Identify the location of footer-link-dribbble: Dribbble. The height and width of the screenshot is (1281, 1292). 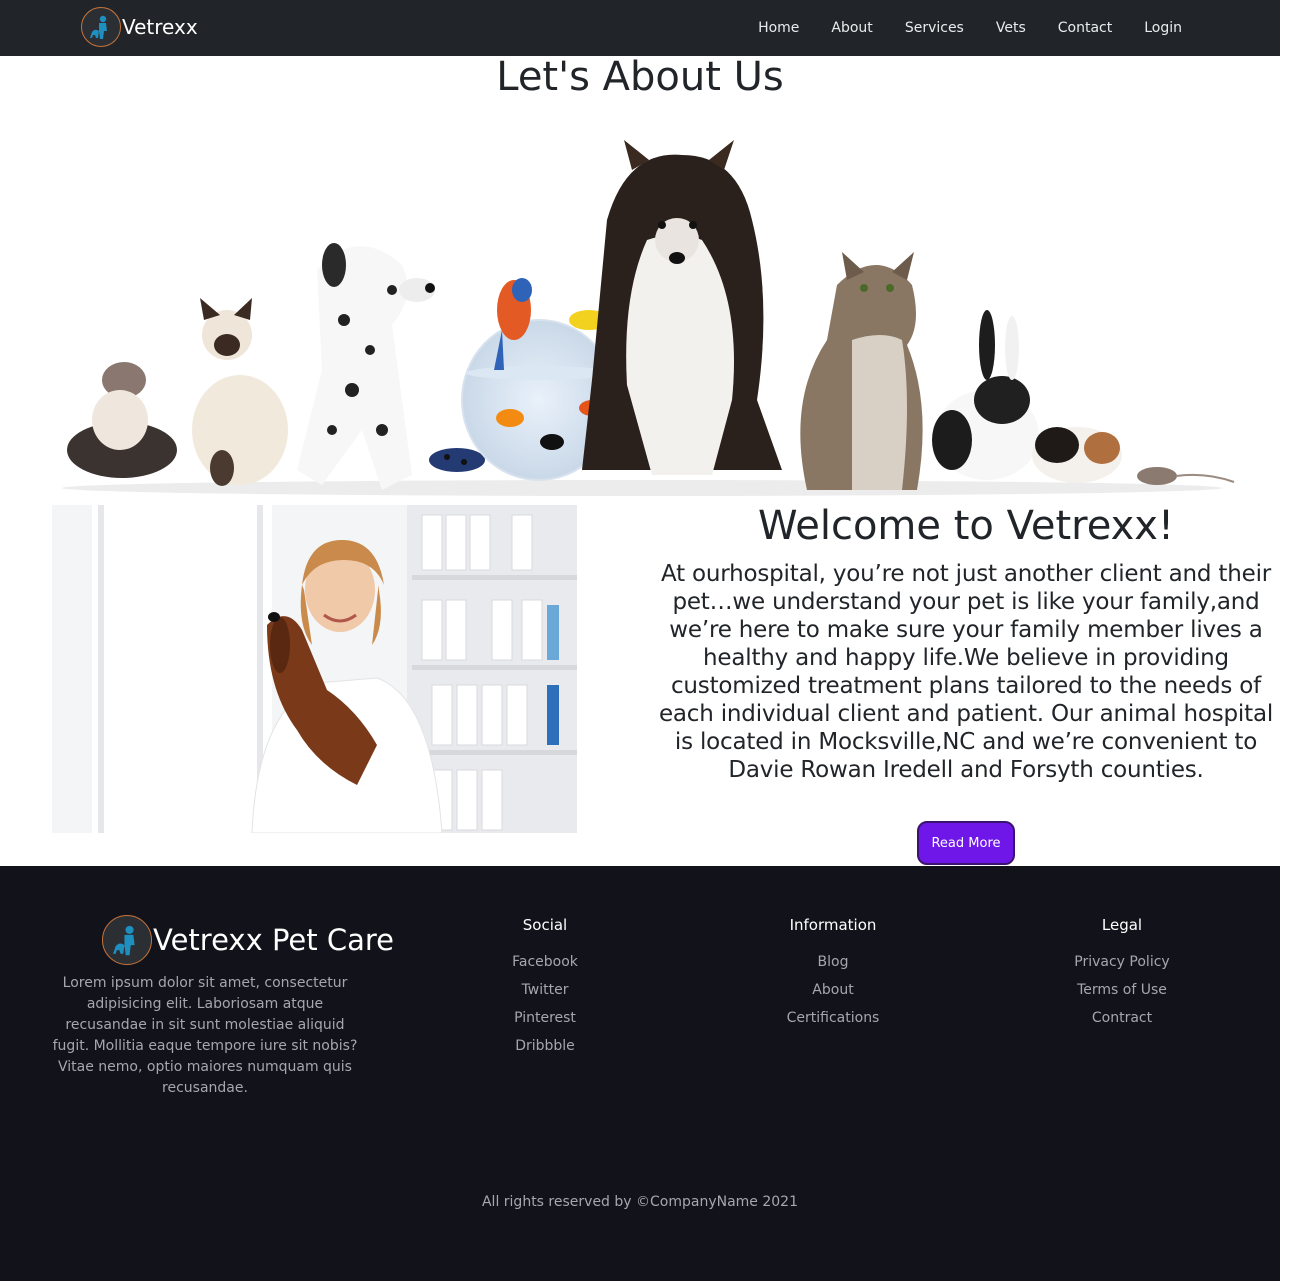
(545, 1046).